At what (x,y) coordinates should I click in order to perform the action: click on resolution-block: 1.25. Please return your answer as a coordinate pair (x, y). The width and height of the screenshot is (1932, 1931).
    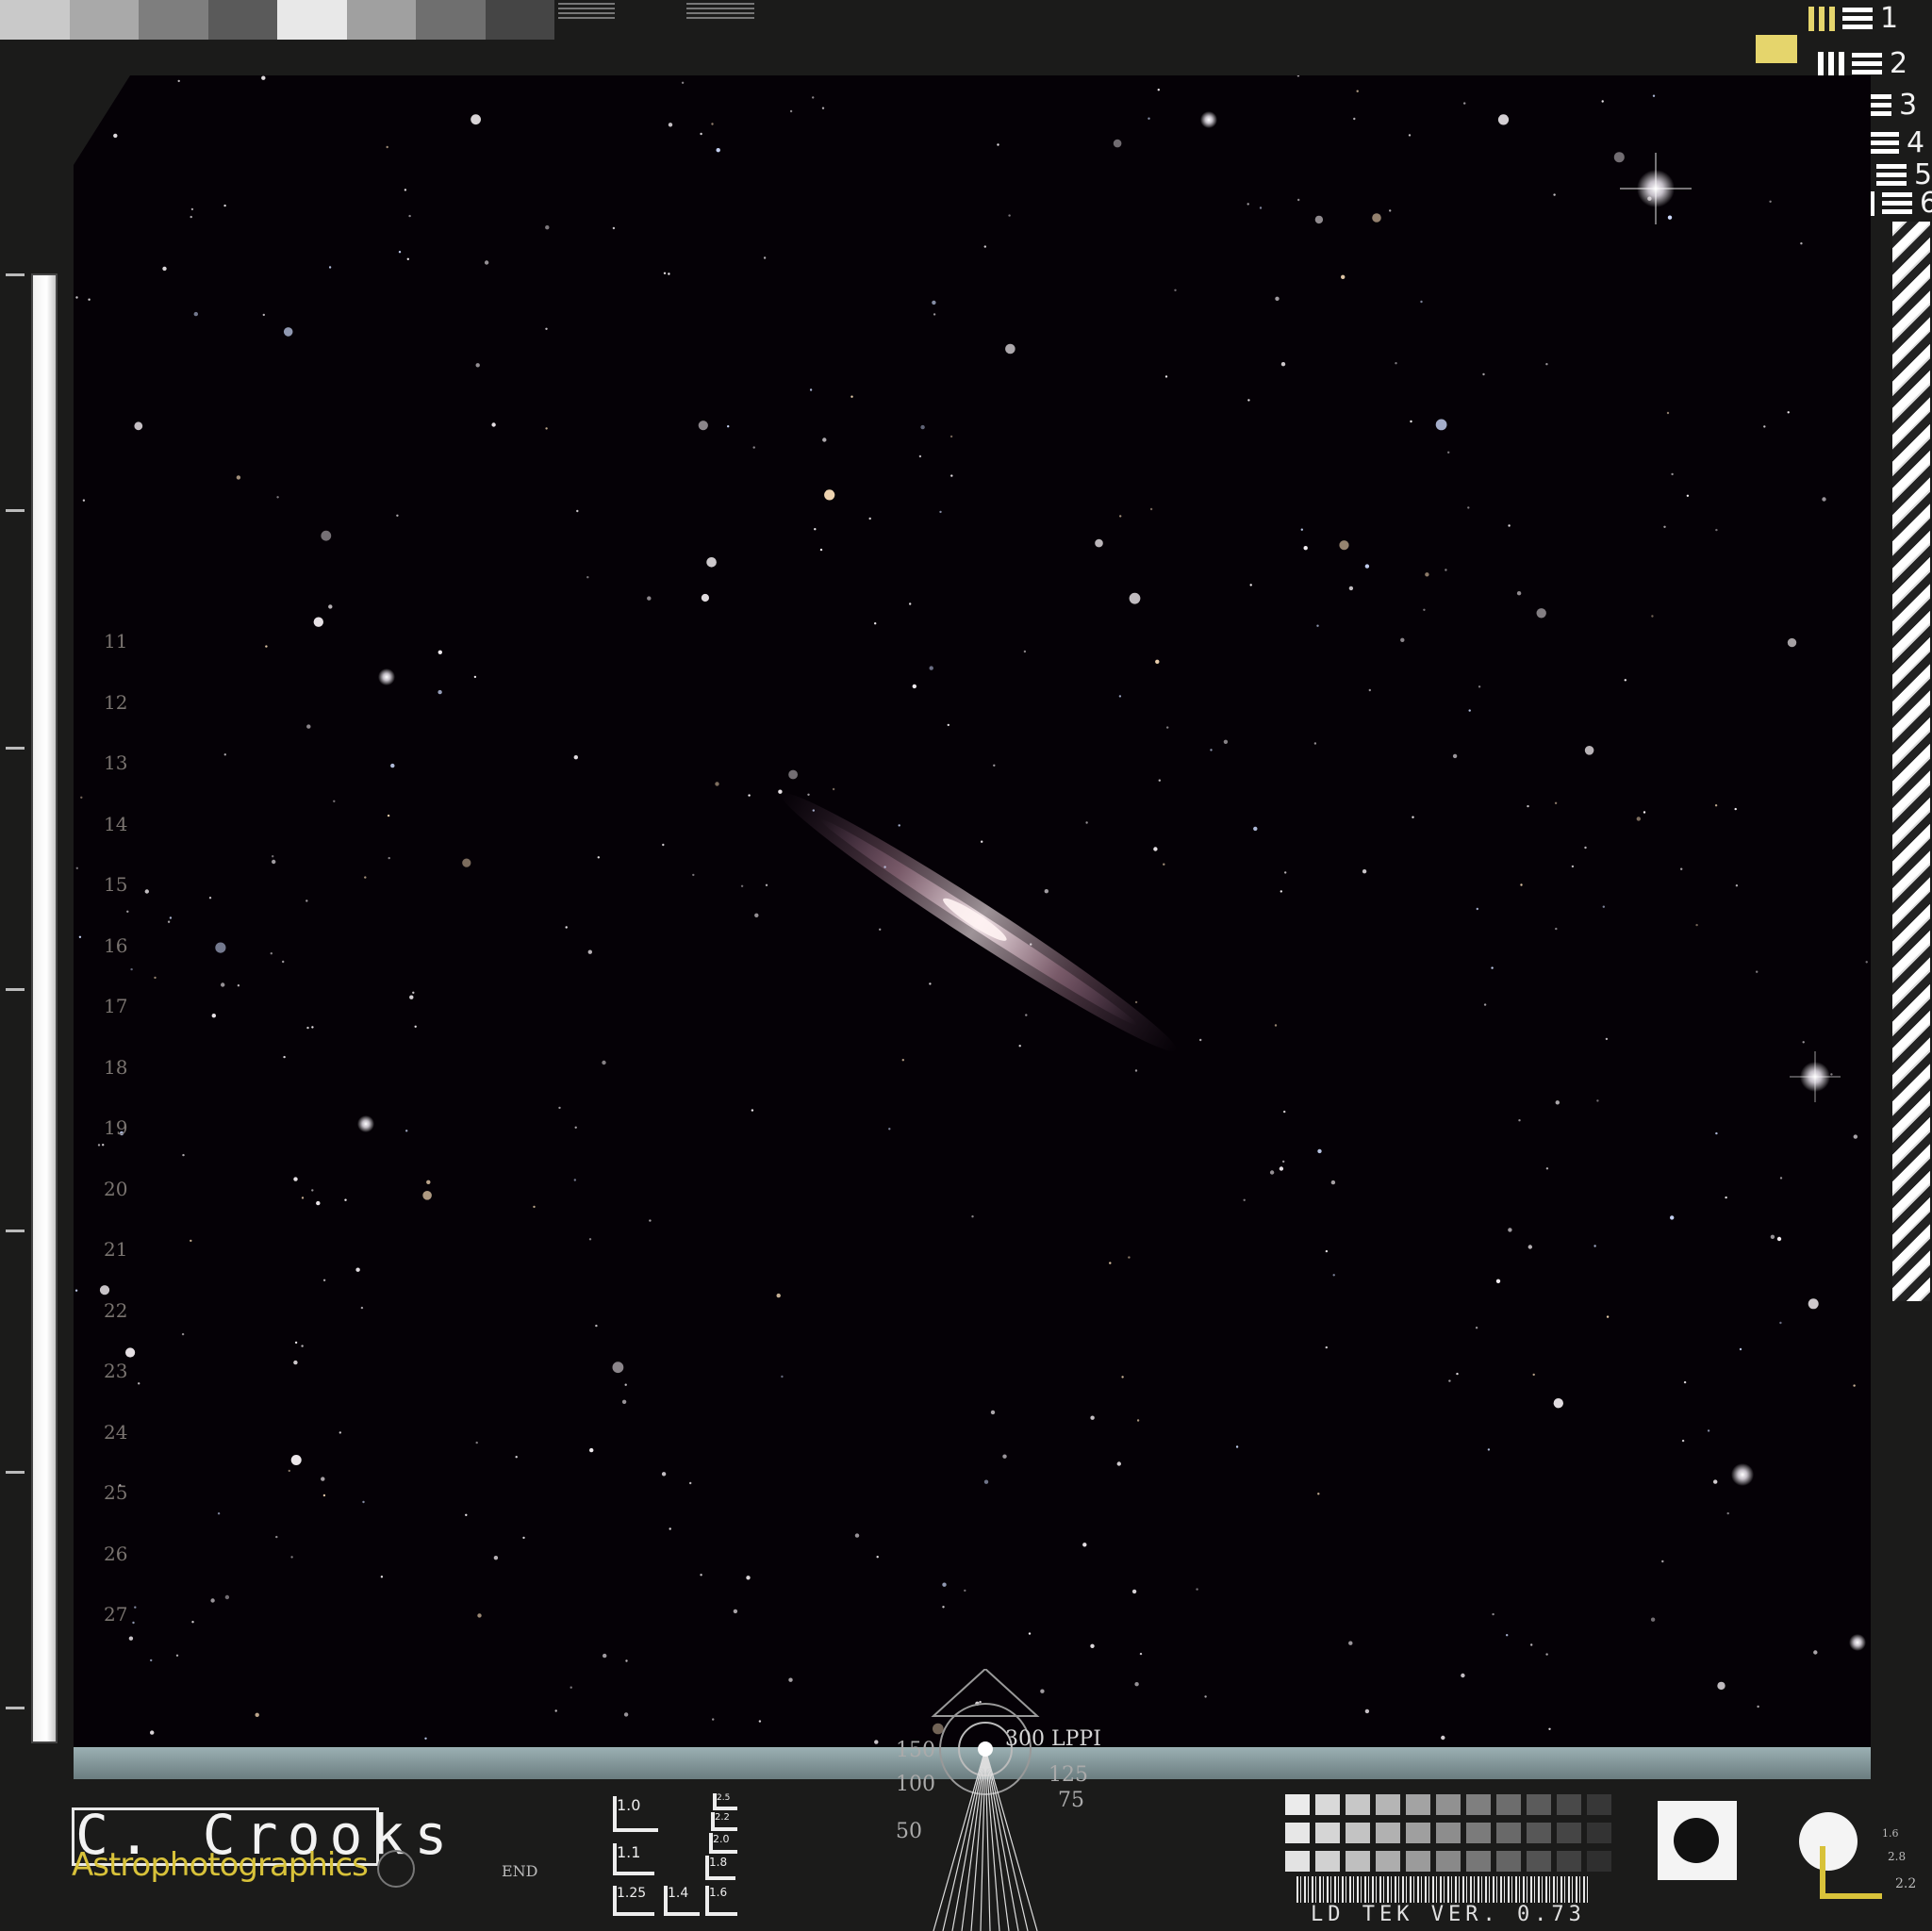
    Looking at the image, I should click on (633, 1901).